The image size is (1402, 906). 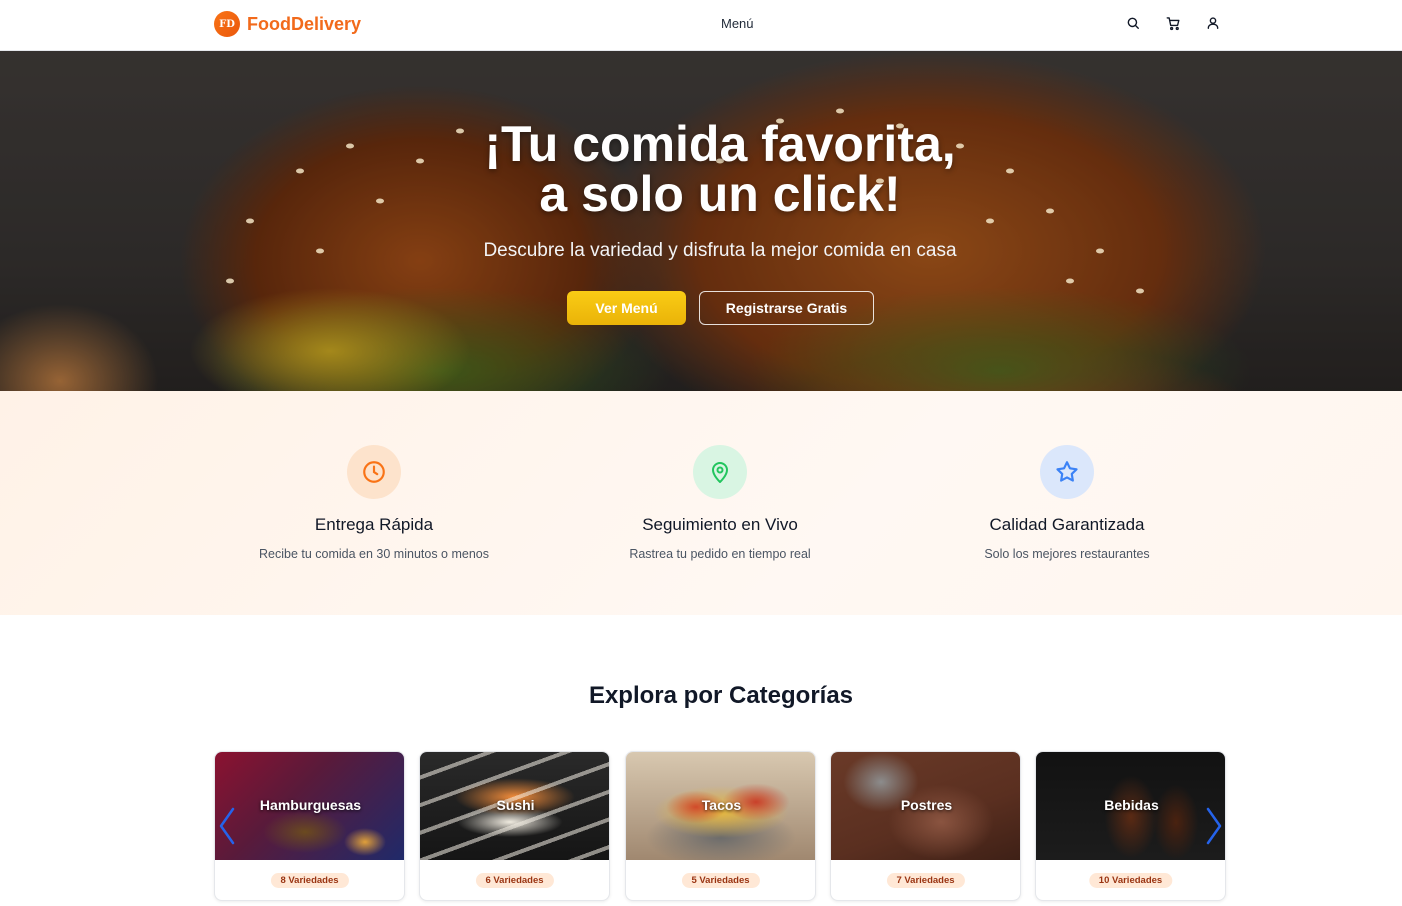 I want to click on carousel-next-button, so click(x=1214, y=826).